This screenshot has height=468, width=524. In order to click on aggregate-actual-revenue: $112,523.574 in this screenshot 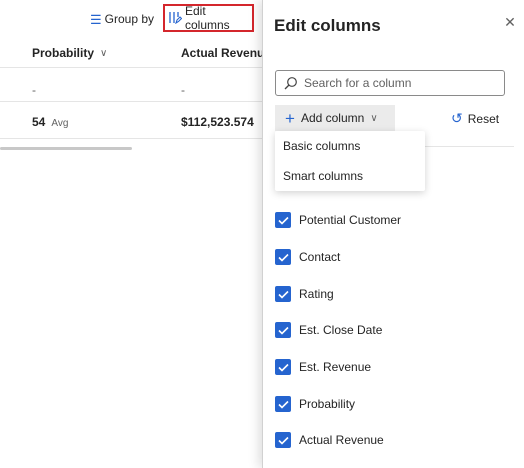, I will do `click(217, 122)`.